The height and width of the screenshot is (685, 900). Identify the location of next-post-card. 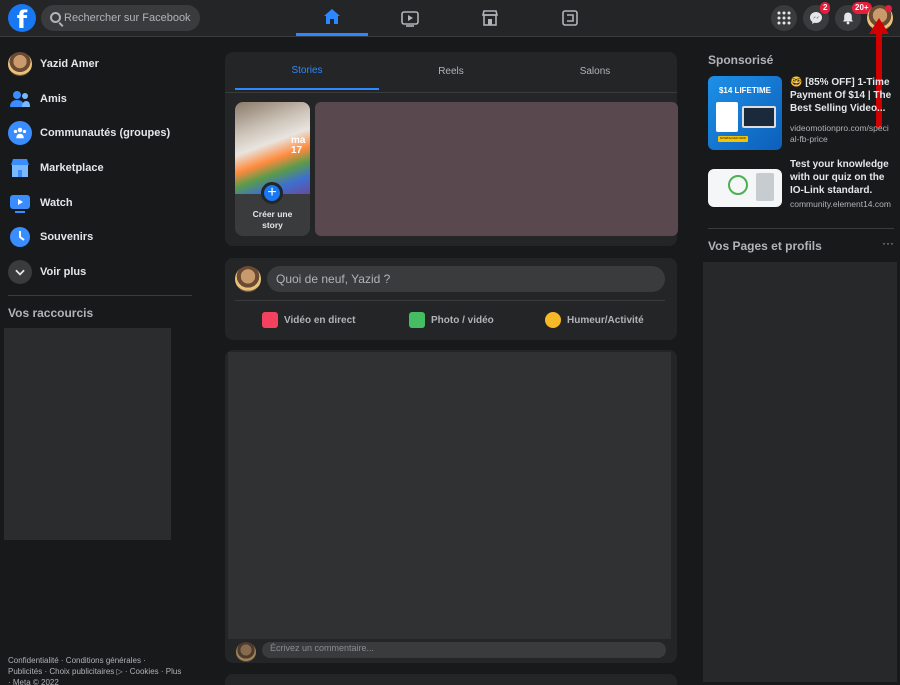
(451, 679).